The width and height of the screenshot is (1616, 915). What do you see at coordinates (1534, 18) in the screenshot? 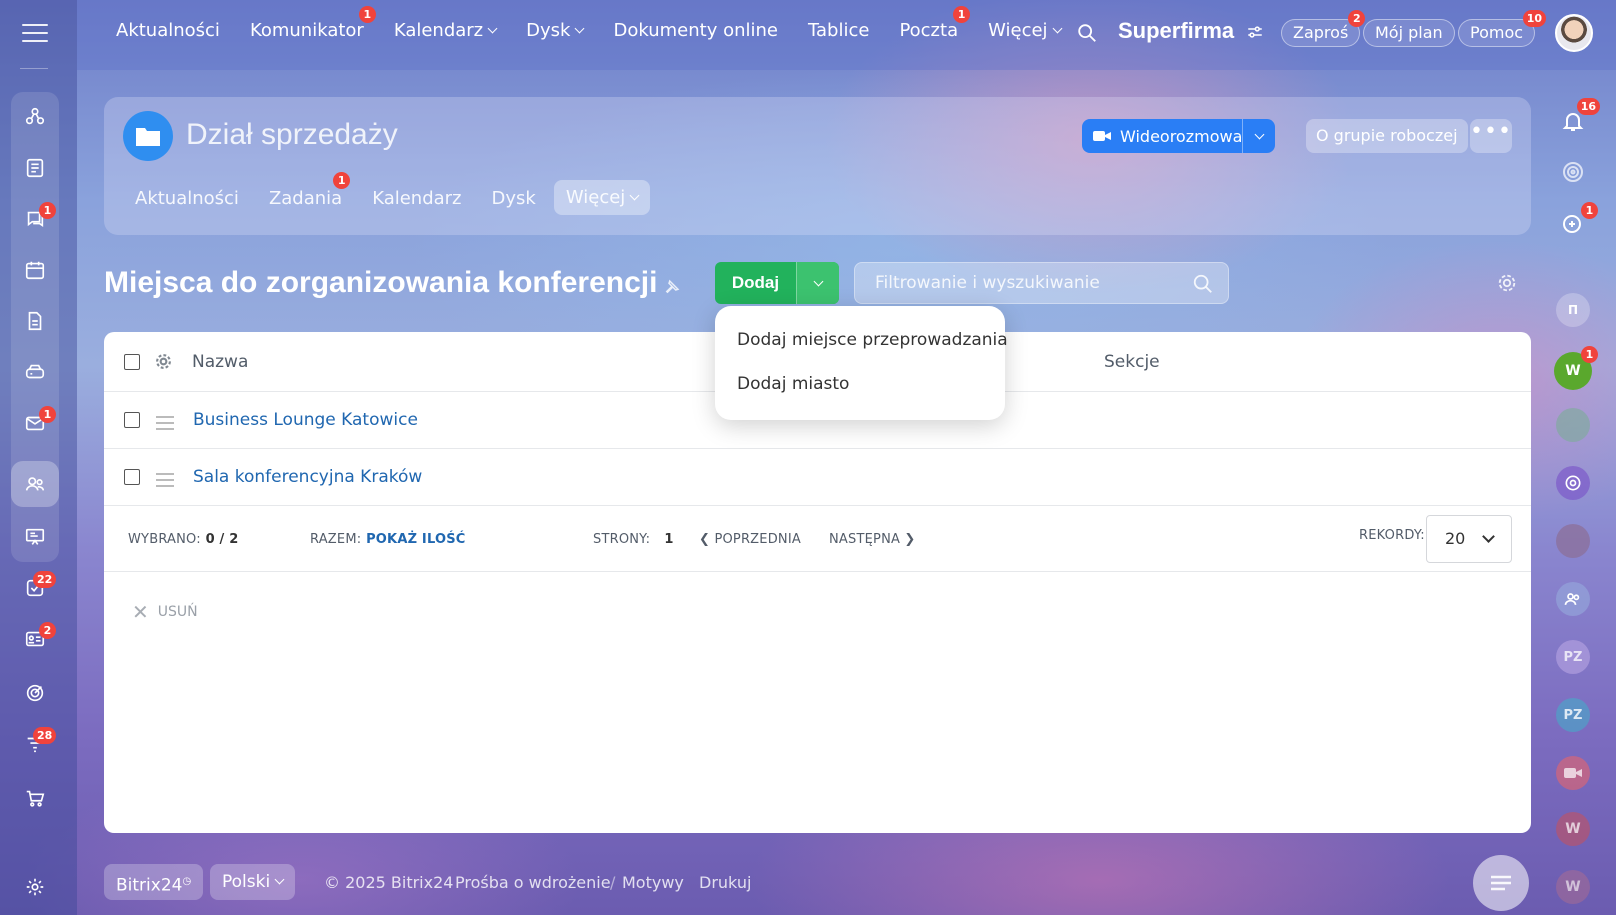
I see `help-badge: 10` at bounding box center [1534, 18].